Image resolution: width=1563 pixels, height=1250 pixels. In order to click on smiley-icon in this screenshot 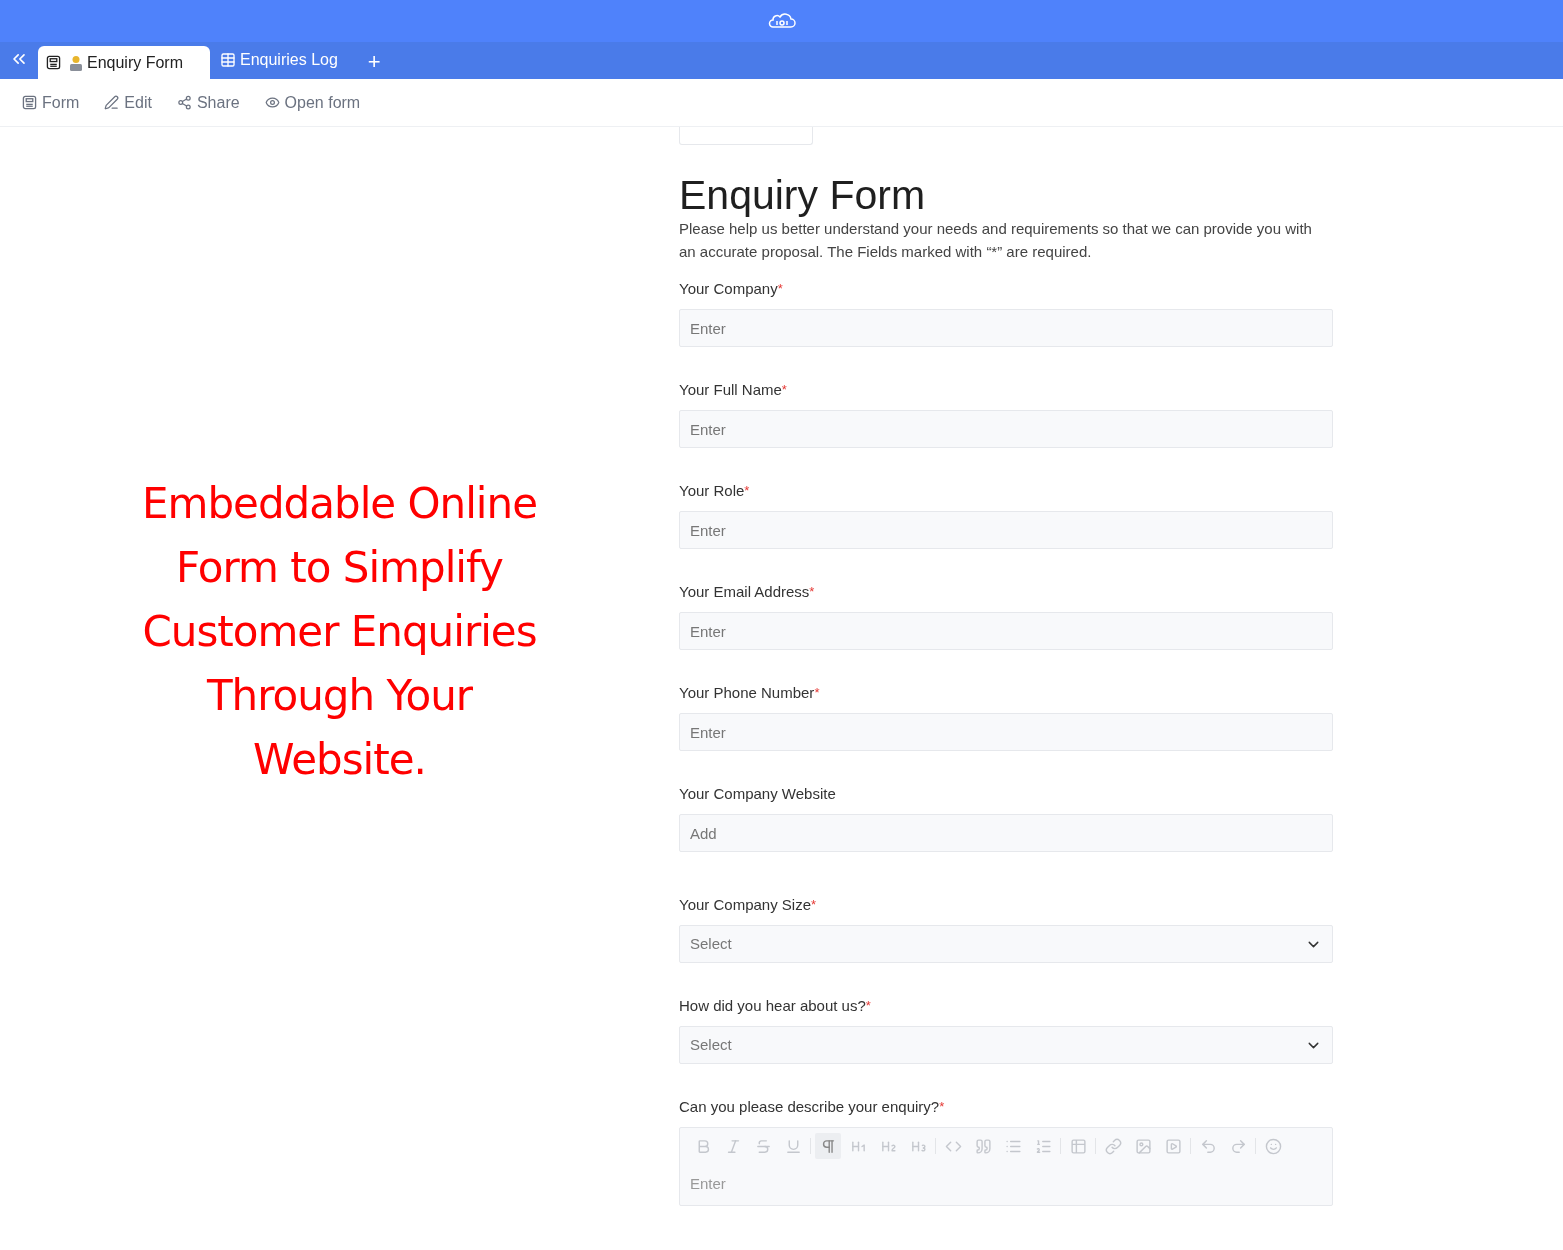, I will do `click(1273, 1146)`.